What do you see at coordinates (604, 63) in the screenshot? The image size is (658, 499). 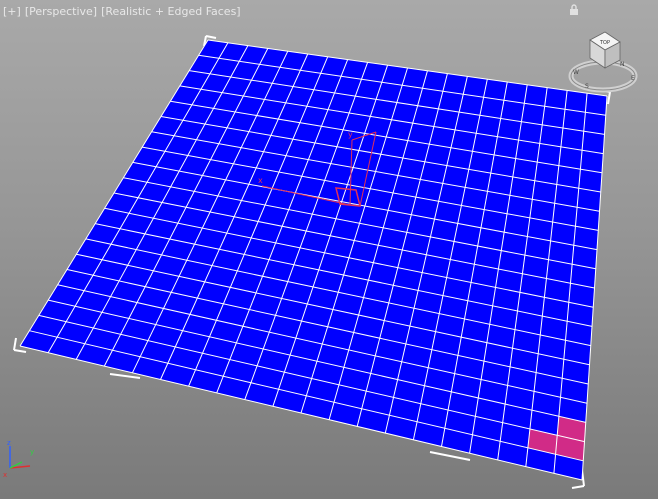 I see `viewcube: TOP N E S W` at bounding box center [604, 63].